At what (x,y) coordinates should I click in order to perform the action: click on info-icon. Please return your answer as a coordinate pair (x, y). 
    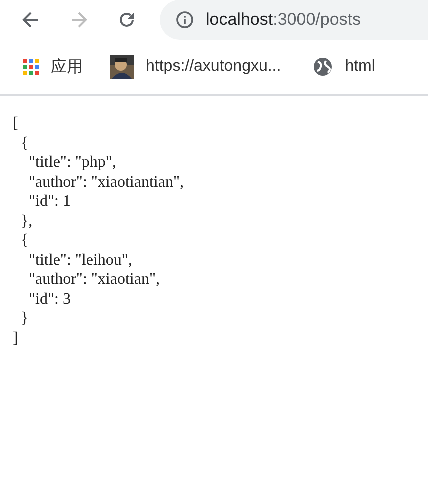
    Looking at the image, I should click on (185, 20).